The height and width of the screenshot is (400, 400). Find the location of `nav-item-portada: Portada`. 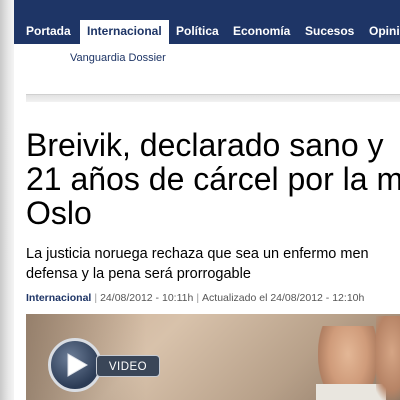

nav-item-portada: Portada is located at coordinates (48, 33).